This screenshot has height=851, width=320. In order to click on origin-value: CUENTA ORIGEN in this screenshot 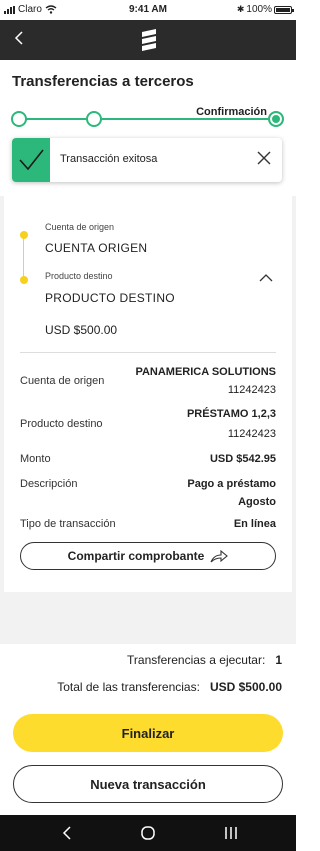, I will do `click(96, 248)`.